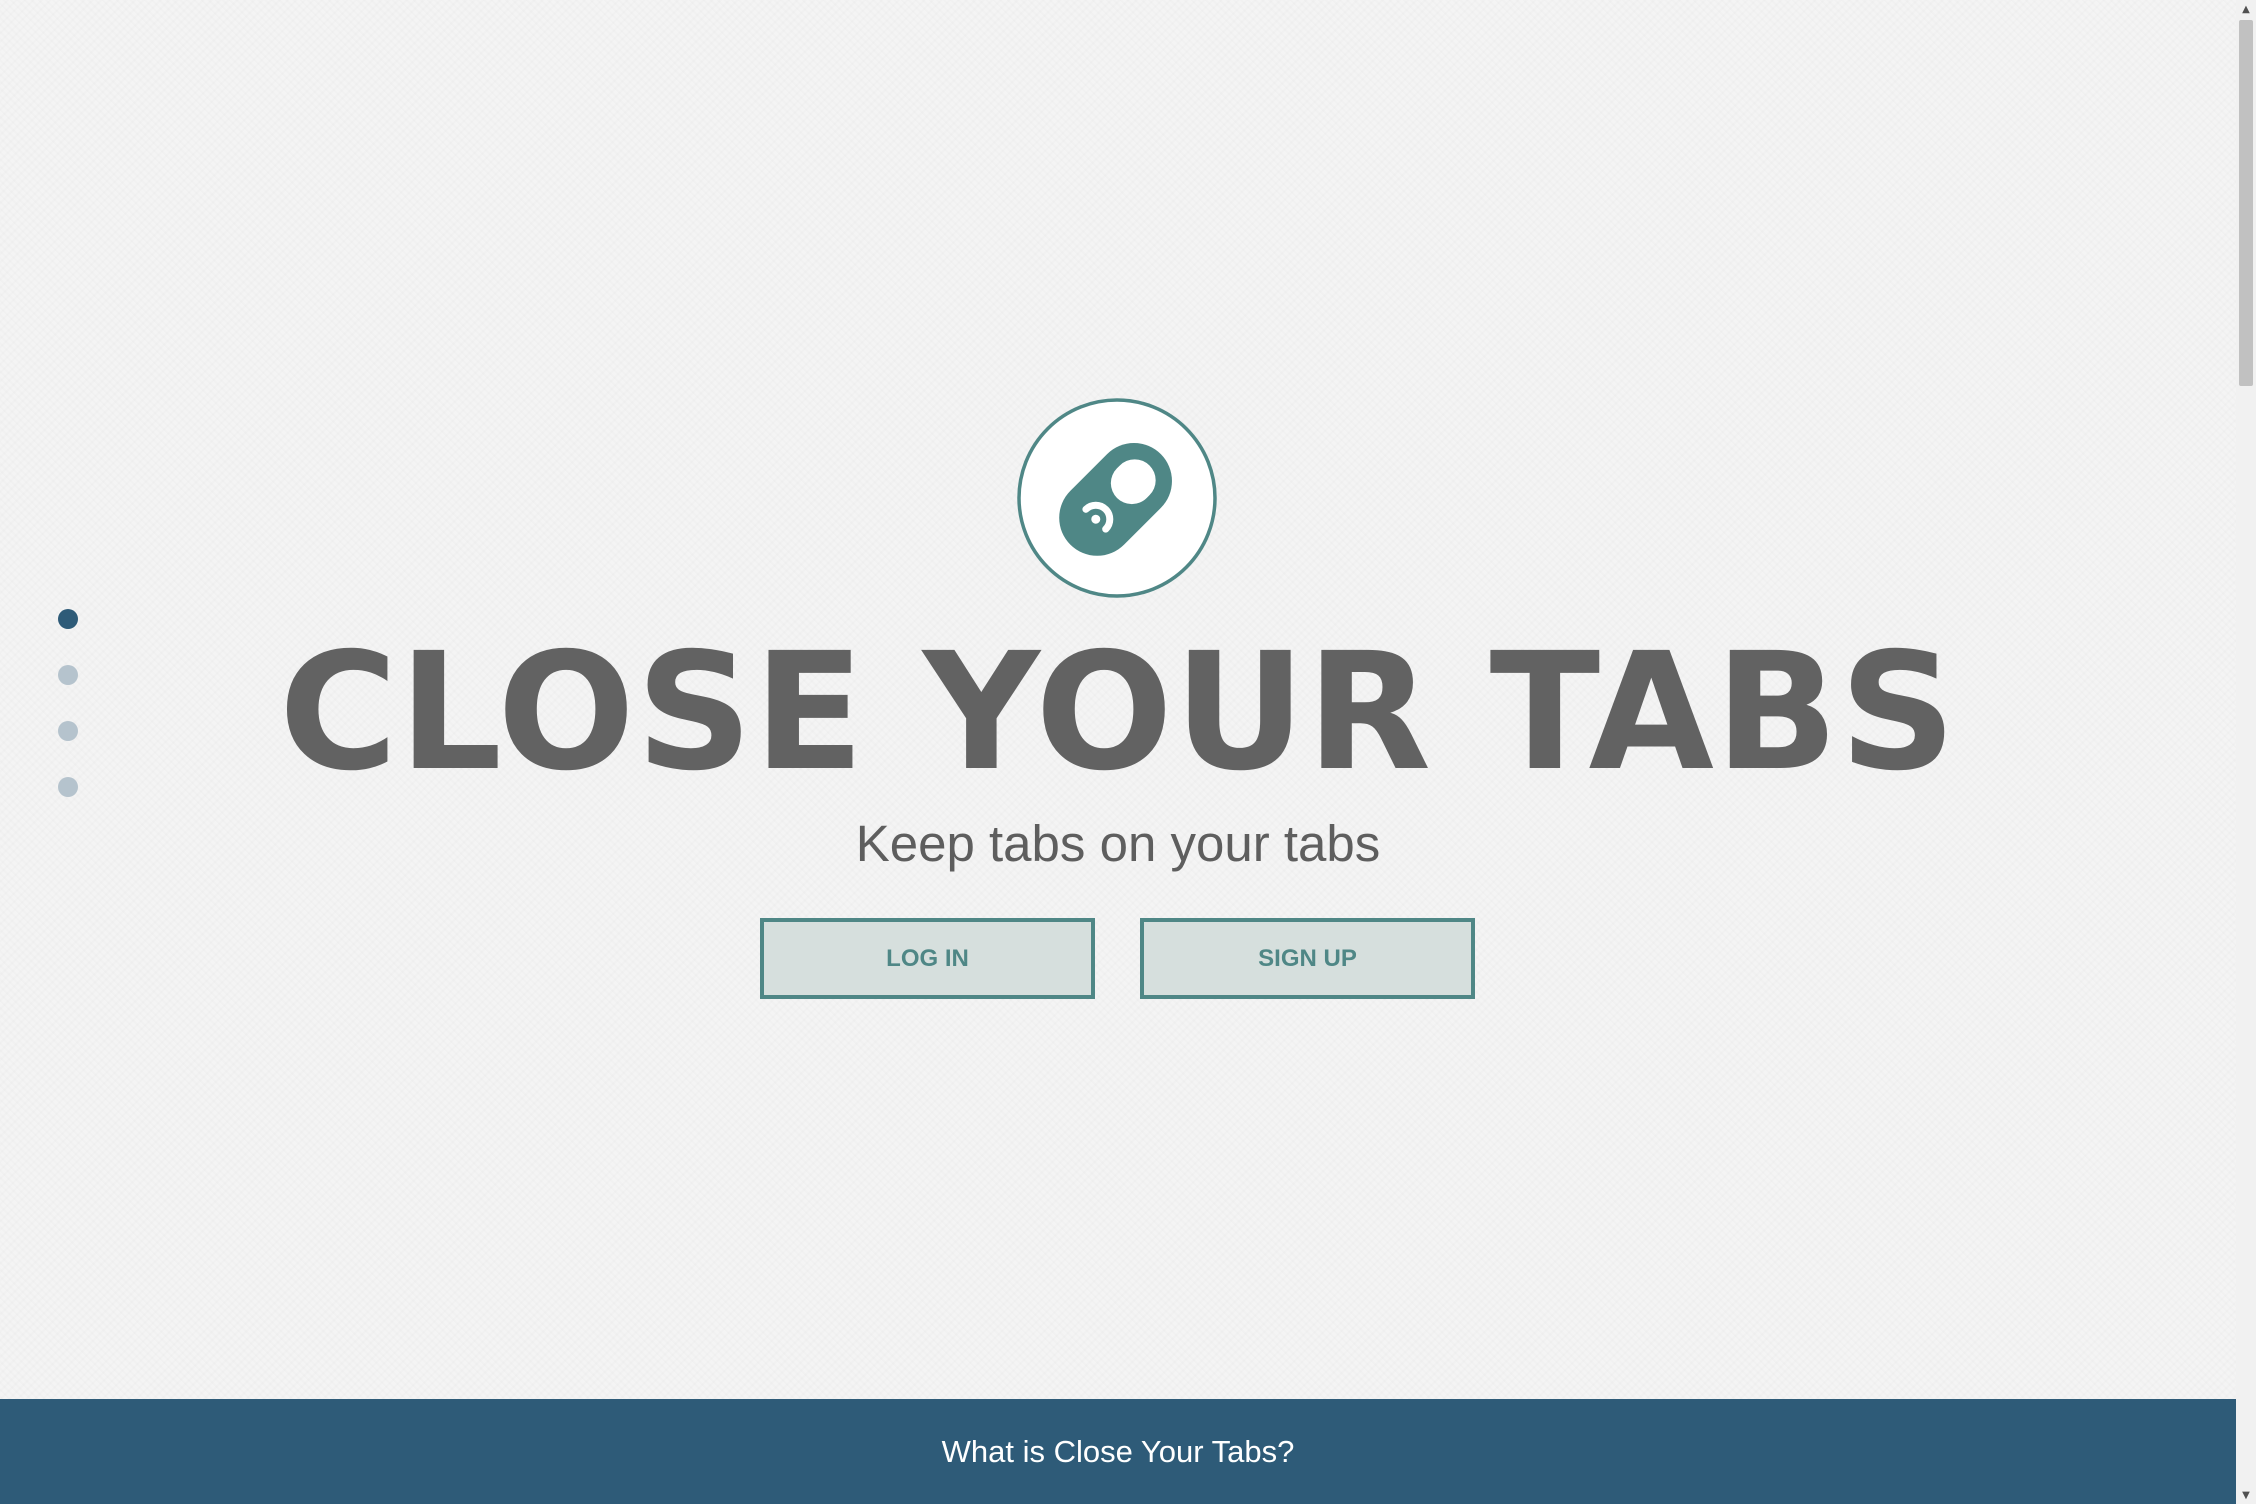  What do you see at coordinates (1307, 958) in the screenshot?
I see `signup-button: SIGN UP` at bounding box center [1307, 958].